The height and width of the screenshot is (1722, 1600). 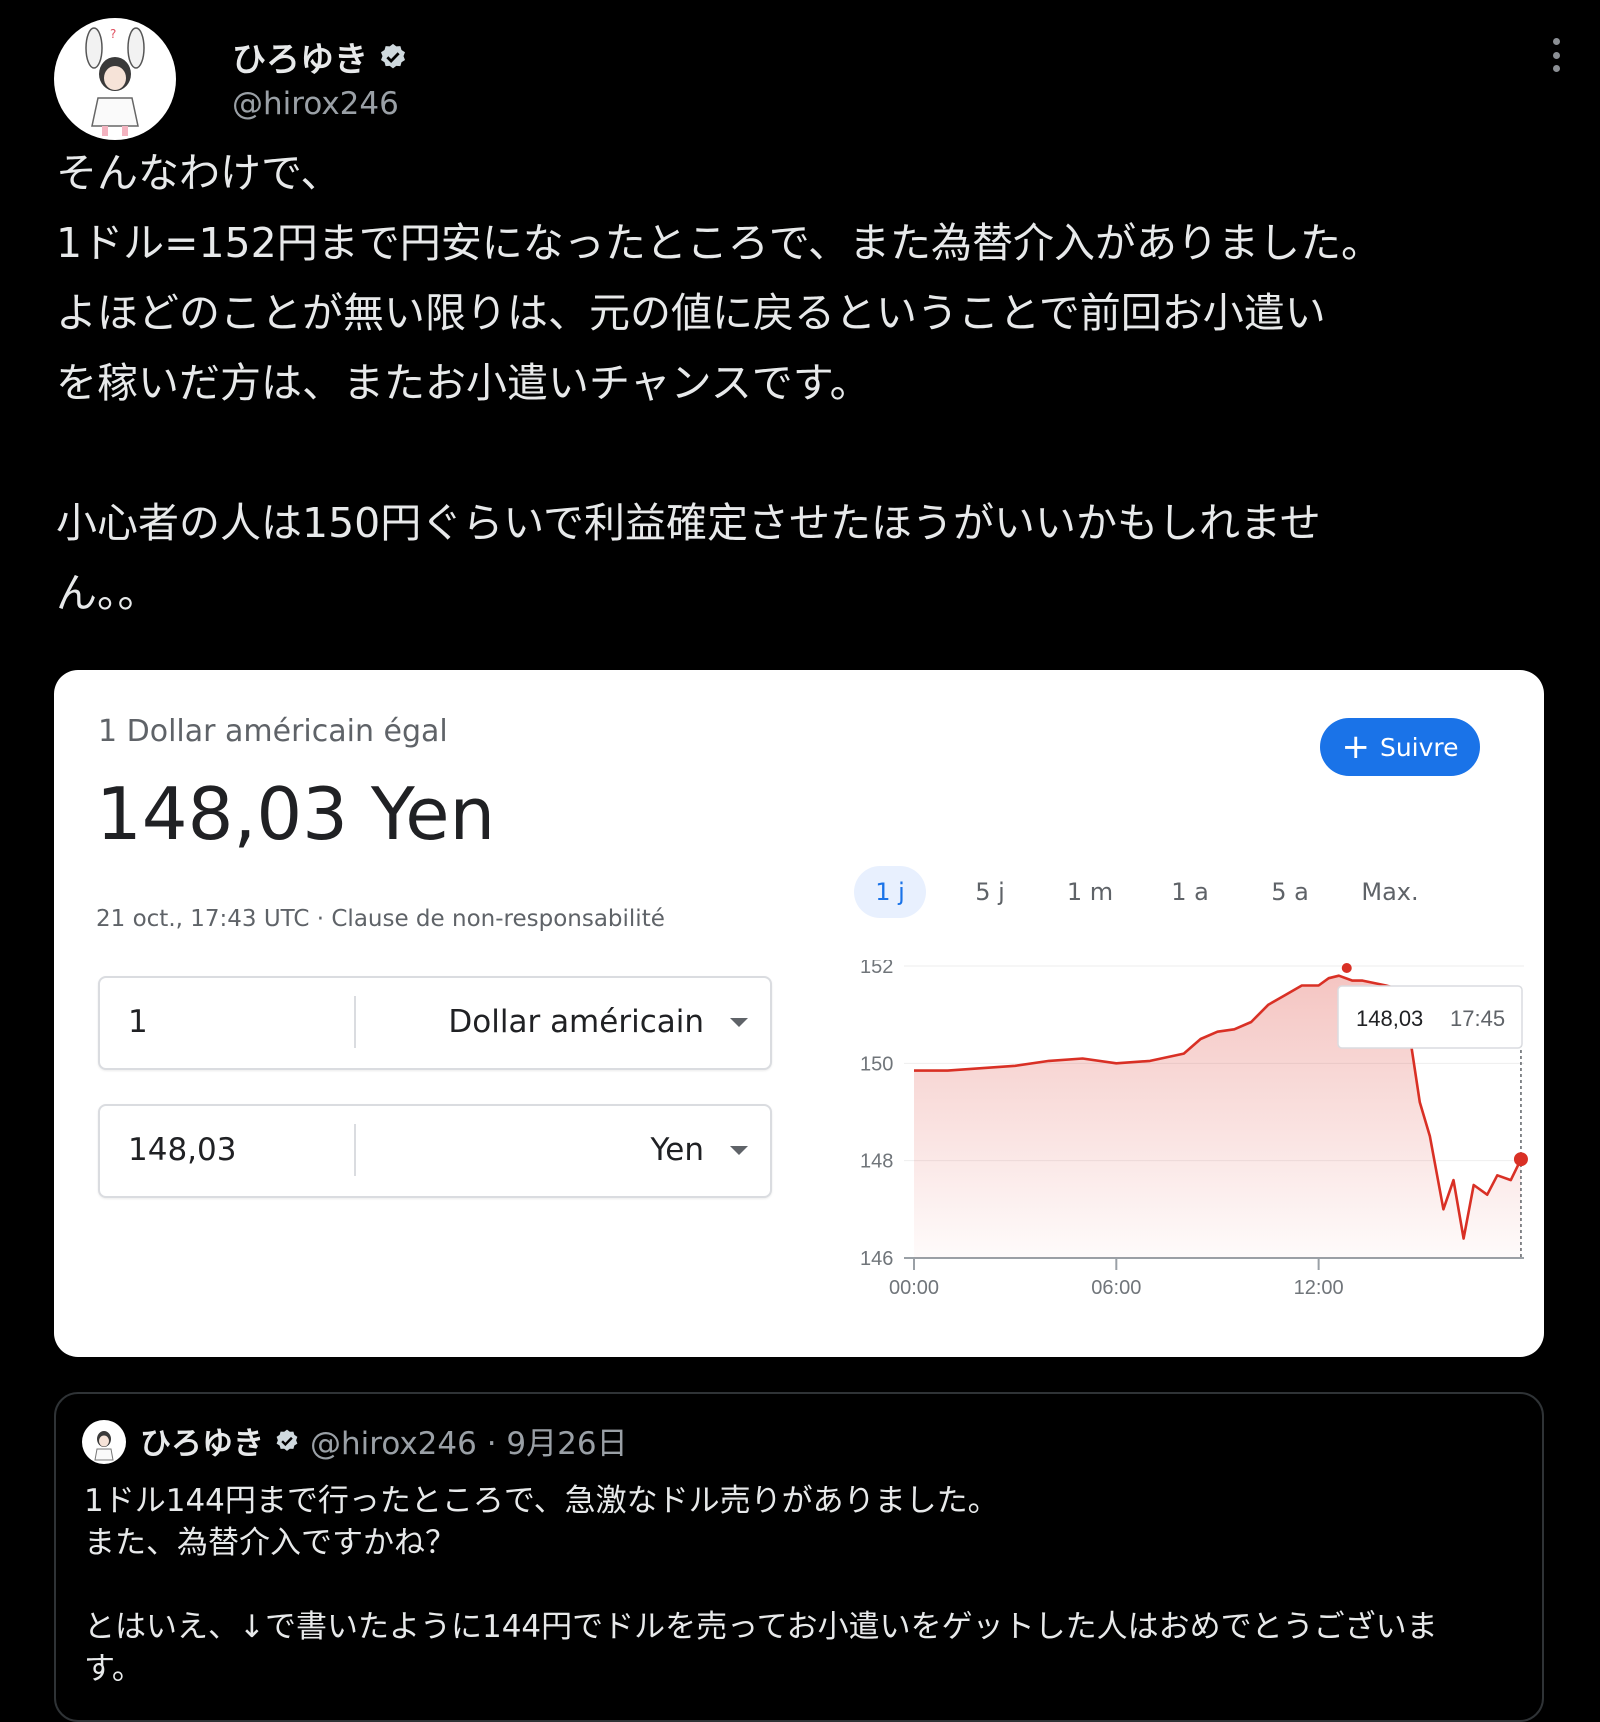 I want to click on converter-row-jpy: 148,03 Yen, so click(x=435, y=1151).